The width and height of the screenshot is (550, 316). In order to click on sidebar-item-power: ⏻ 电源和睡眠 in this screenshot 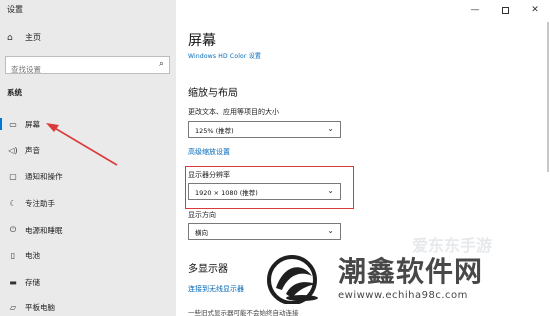, I will do `click(88, 230)`.